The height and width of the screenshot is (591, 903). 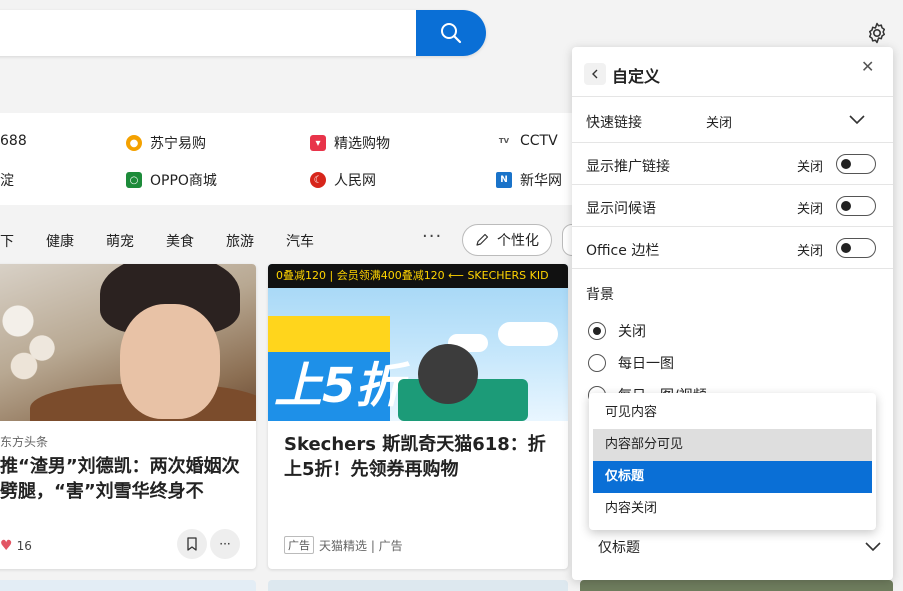 What do you see at coordinates (877, 33) in the screenshot?
I see `gear-icon` at bounding box center [877, 33].